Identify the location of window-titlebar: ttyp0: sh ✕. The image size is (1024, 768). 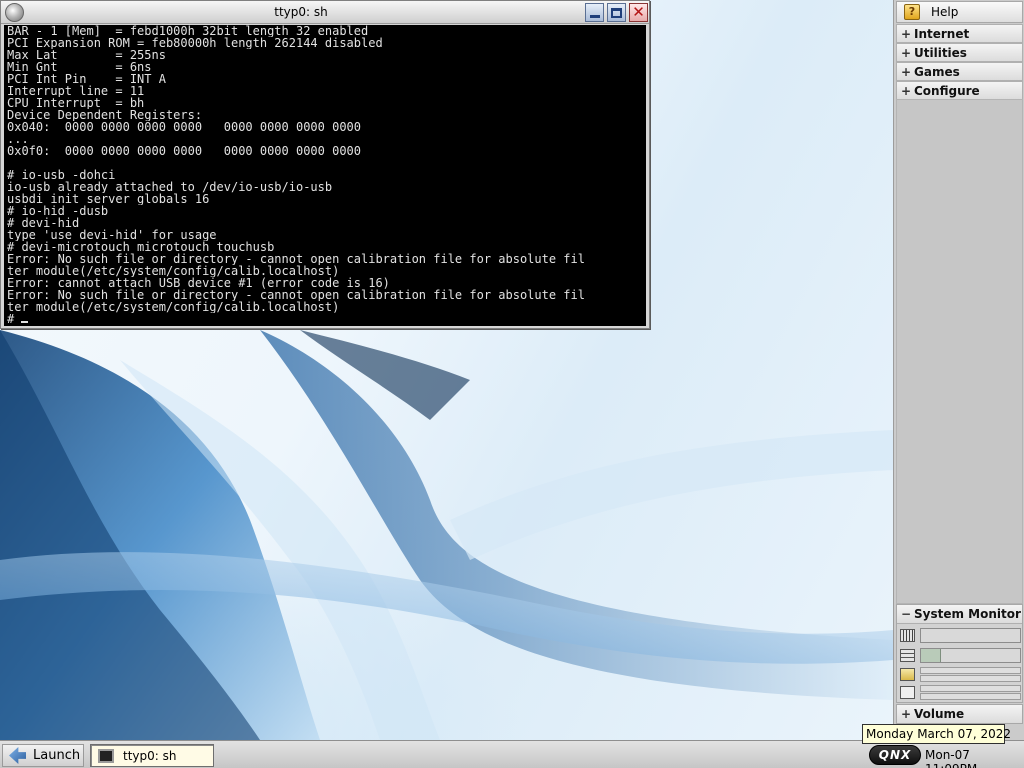
(325, 12).